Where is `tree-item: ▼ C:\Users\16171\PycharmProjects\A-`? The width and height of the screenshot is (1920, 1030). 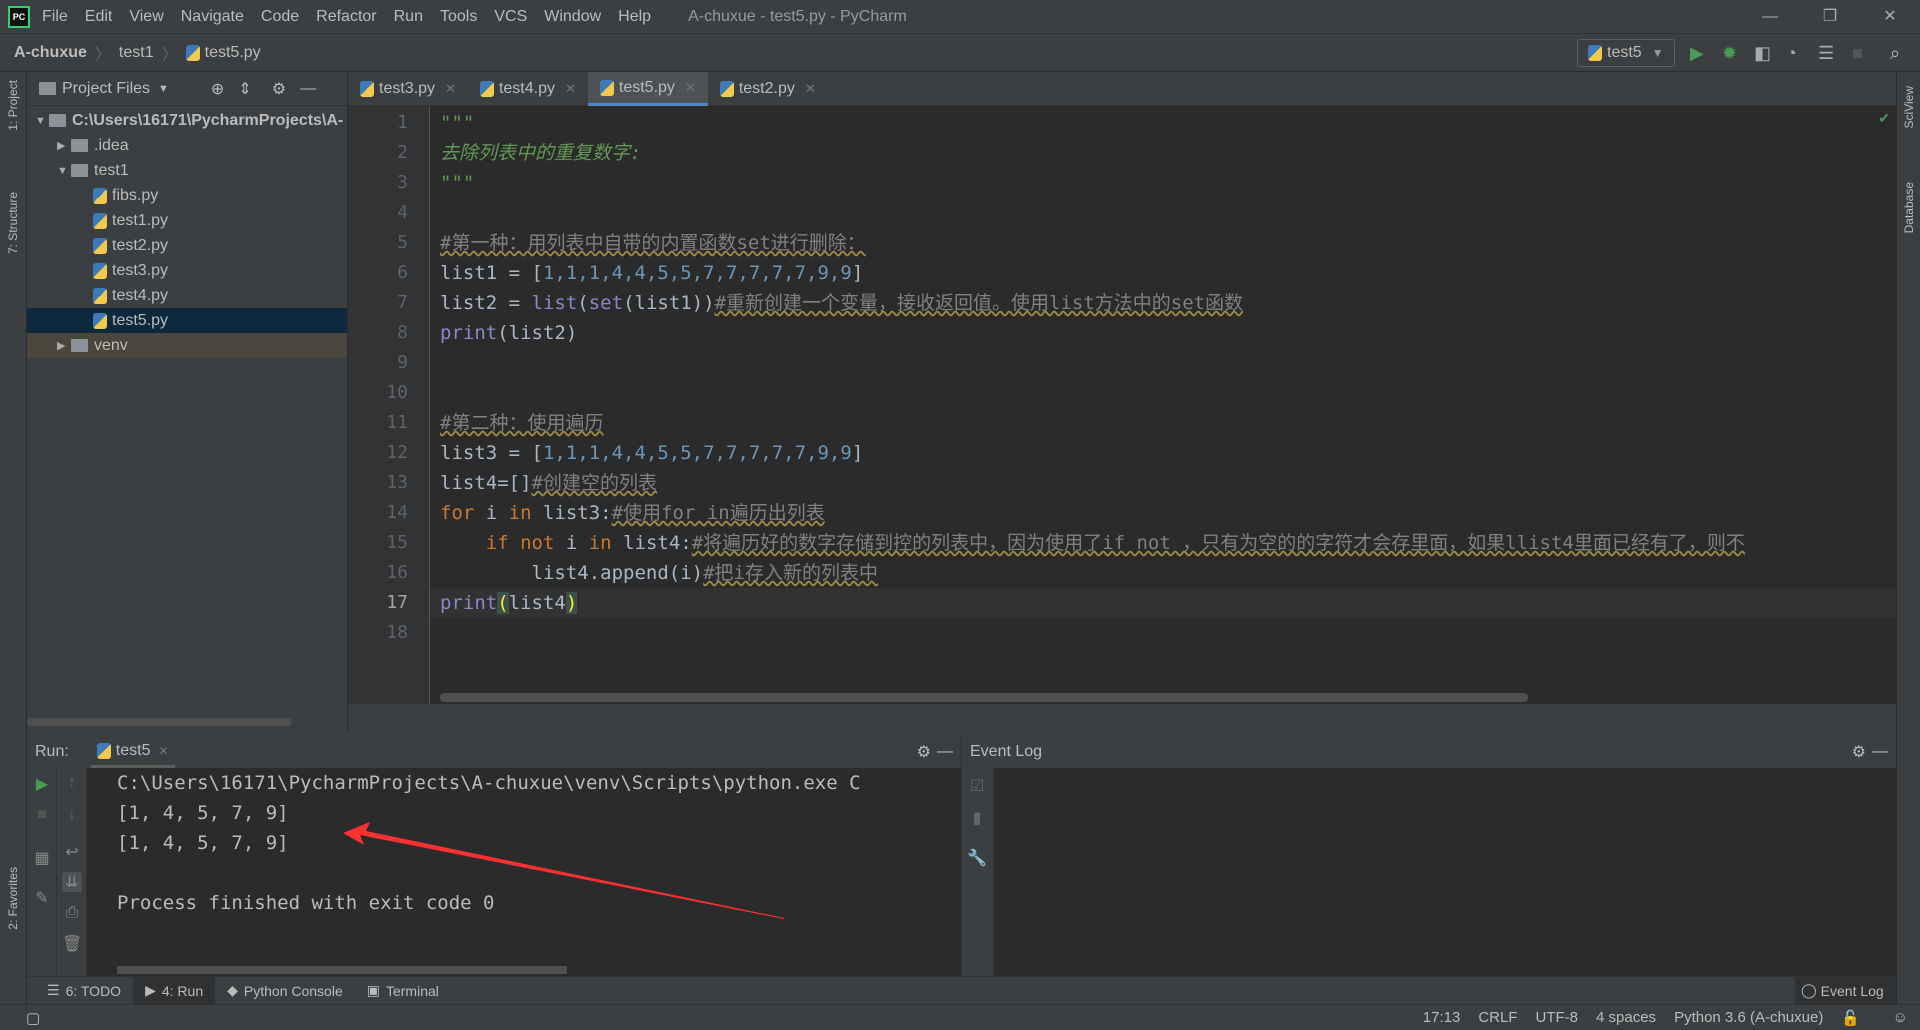 tree-item: ▼ C:\Users\16171\PycharmProjects\A- is located at coordinates (187, 120).